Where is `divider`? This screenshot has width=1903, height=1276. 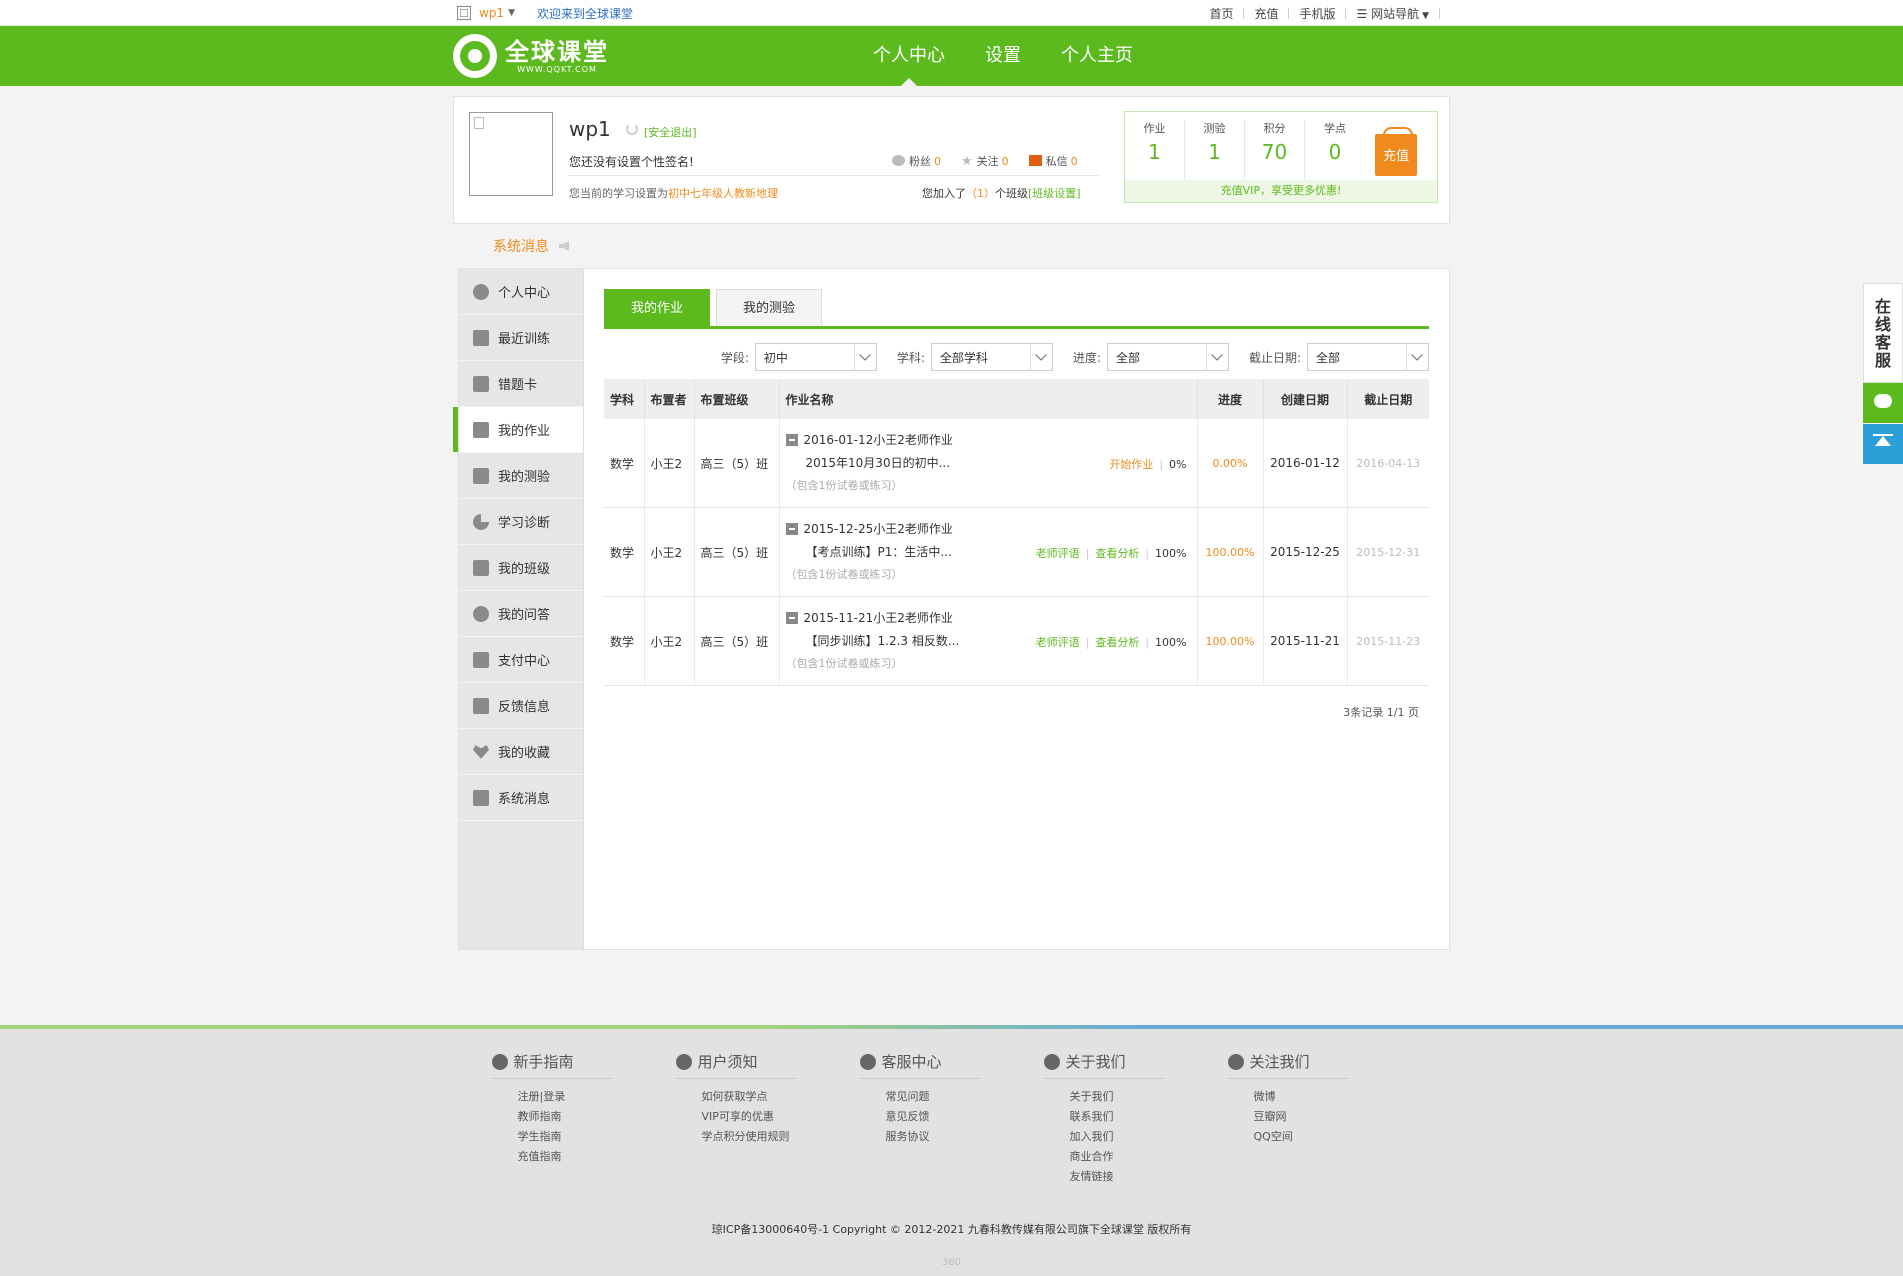
divider is located at coordinates (1346, 13).